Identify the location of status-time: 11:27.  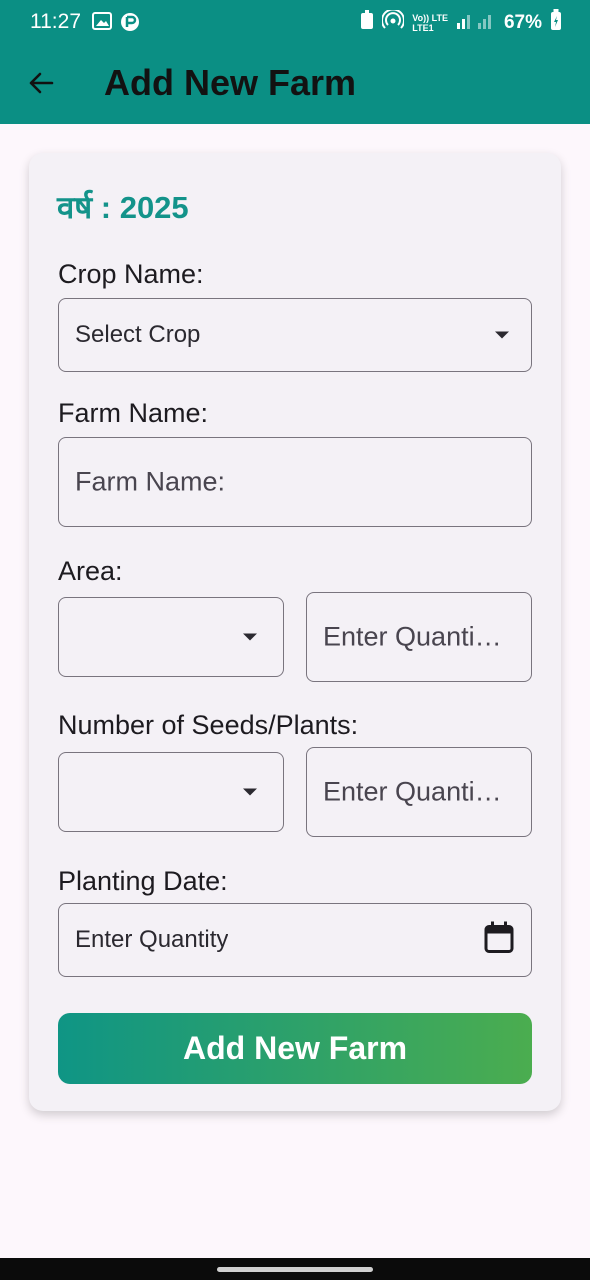
(55, 21).